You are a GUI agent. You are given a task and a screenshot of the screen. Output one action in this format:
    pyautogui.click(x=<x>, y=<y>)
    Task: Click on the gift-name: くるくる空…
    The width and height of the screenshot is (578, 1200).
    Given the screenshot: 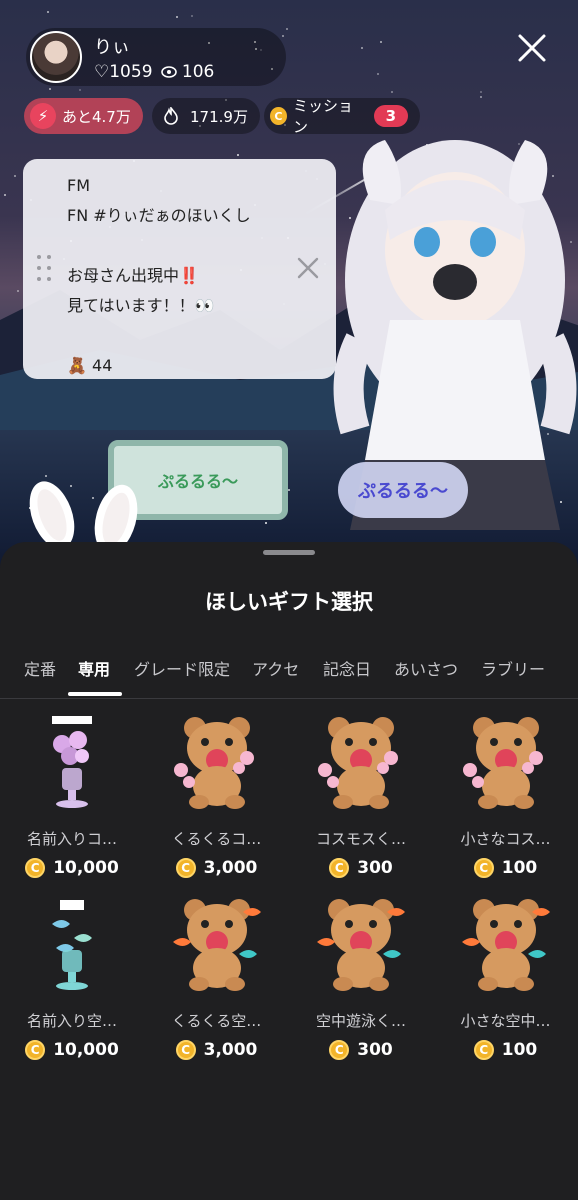 What is the action you would take?
    pyautogui.click(x=216, y=1021)
    